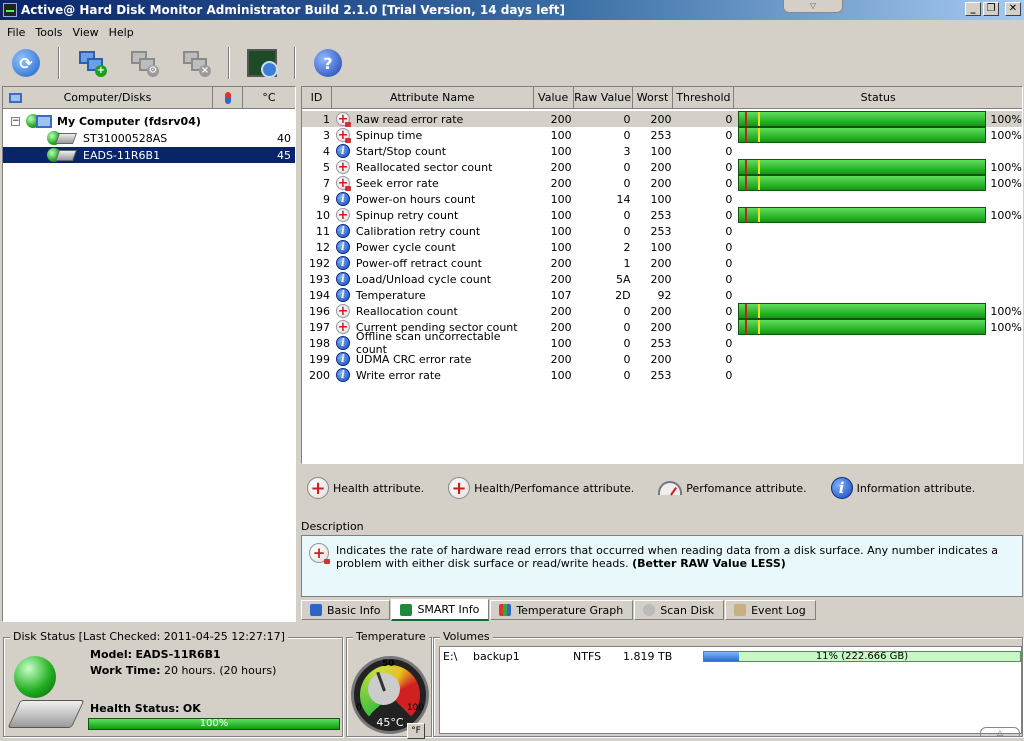  What do you see at coordinates (326, 119) in the screenshot?
I see `attr-id: 1` at bounding box center [326, 119].